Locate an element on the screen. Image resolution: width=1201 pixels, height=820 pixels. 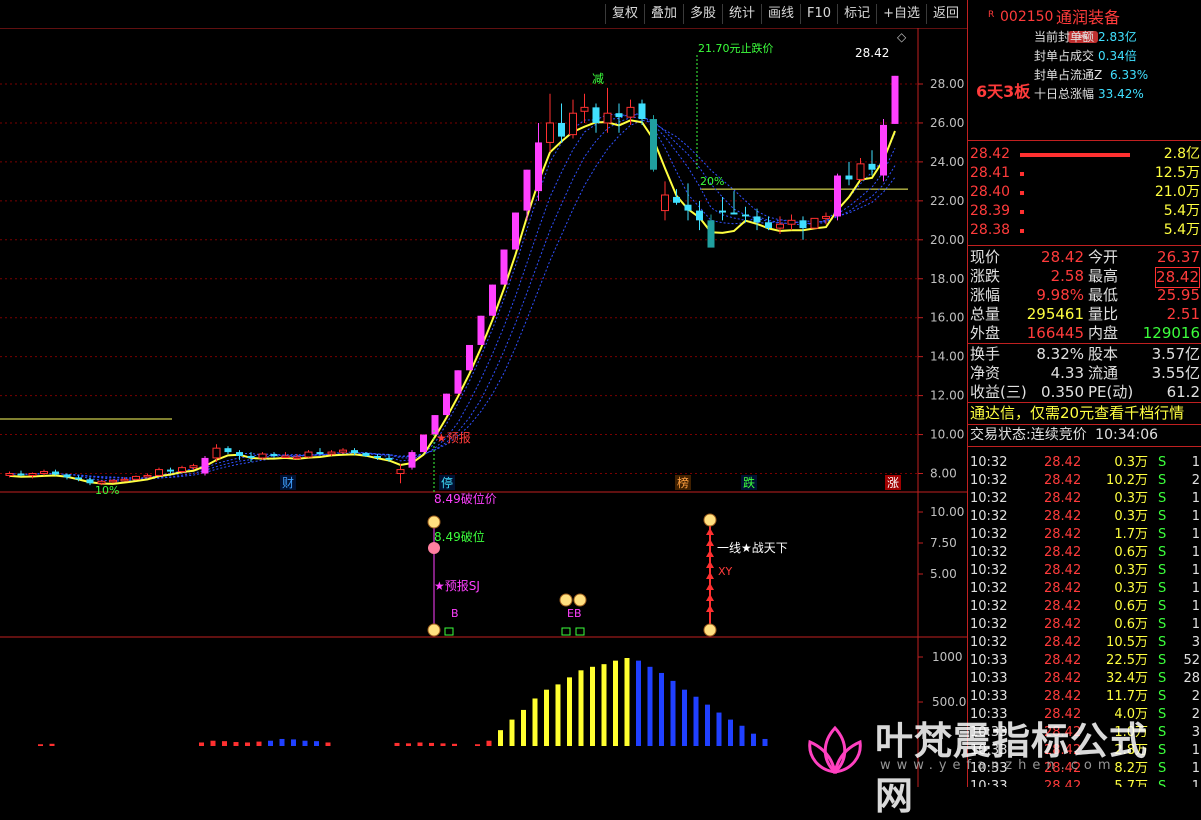
toolbar-button-1: 叠加 is located at coordinates (663, 14).